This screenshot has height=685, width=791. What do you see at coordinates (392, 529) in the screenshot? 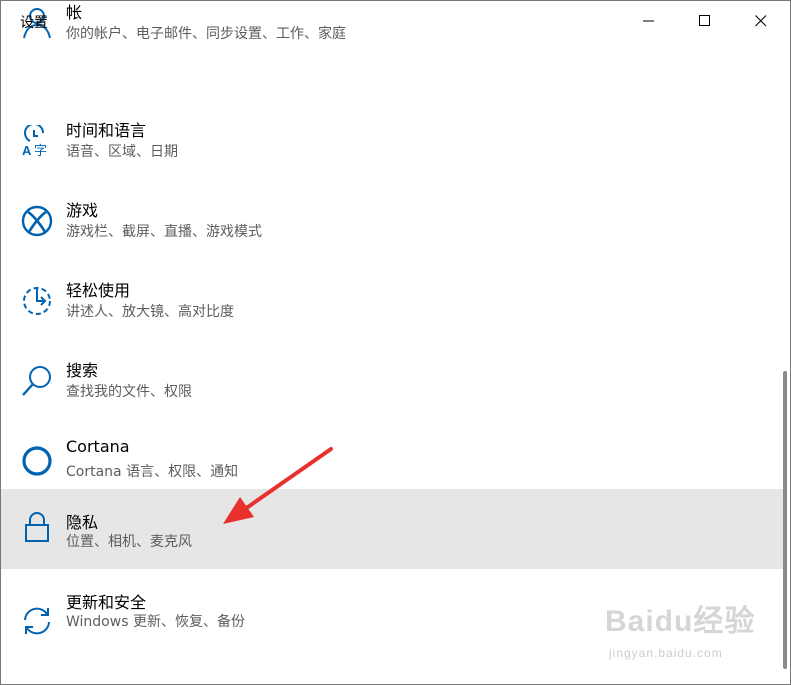
I see `settings-item-privacy: 隐私 位置、相机、麦克风` at bounding box center [392, 529].